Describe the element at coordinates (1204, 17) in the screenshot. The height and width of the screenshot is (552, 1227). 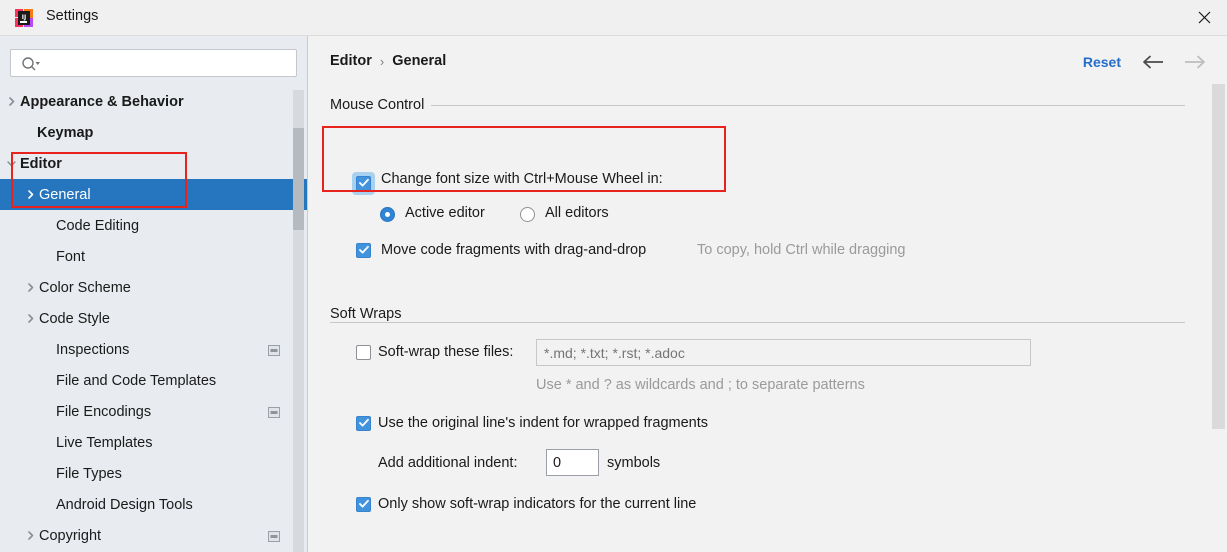
I see `close-button` at that location.